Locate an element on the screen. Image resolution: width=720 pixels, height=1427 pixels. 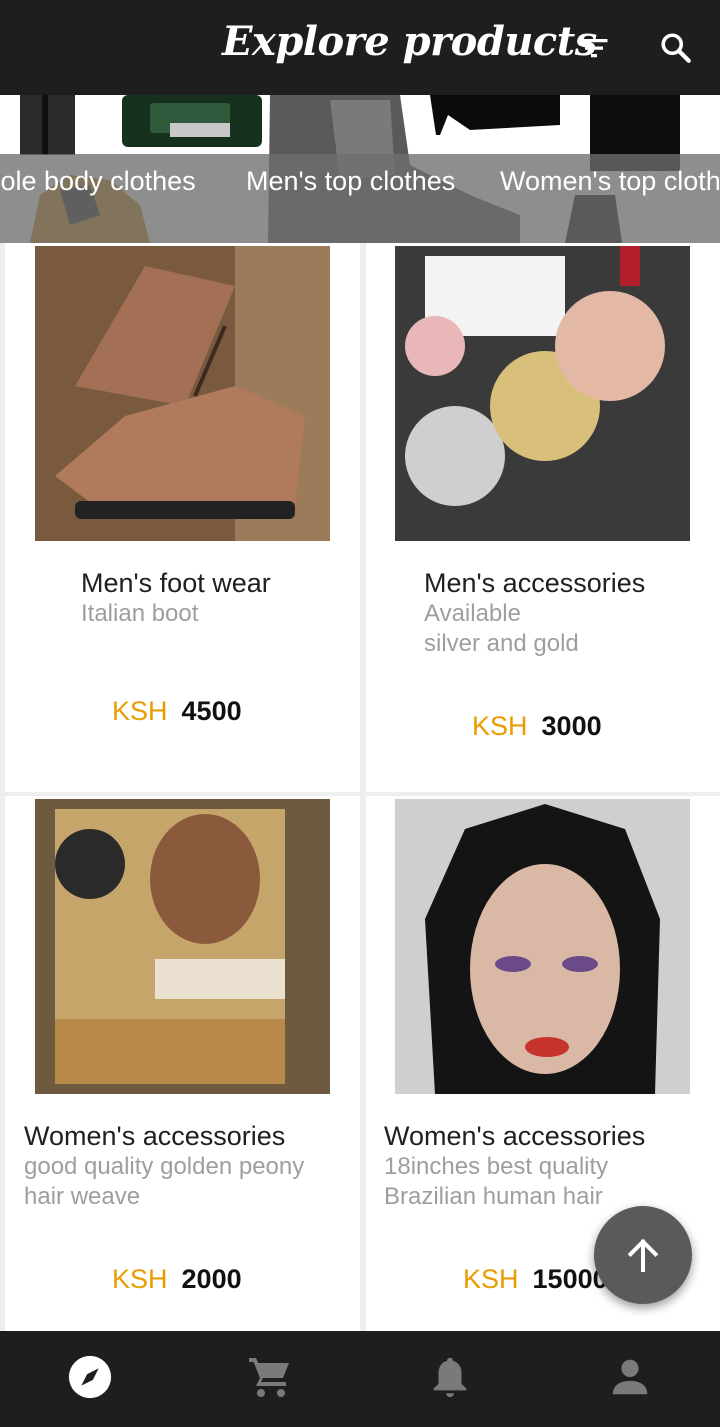
product-image-wig is located at coordinates (542, 946).